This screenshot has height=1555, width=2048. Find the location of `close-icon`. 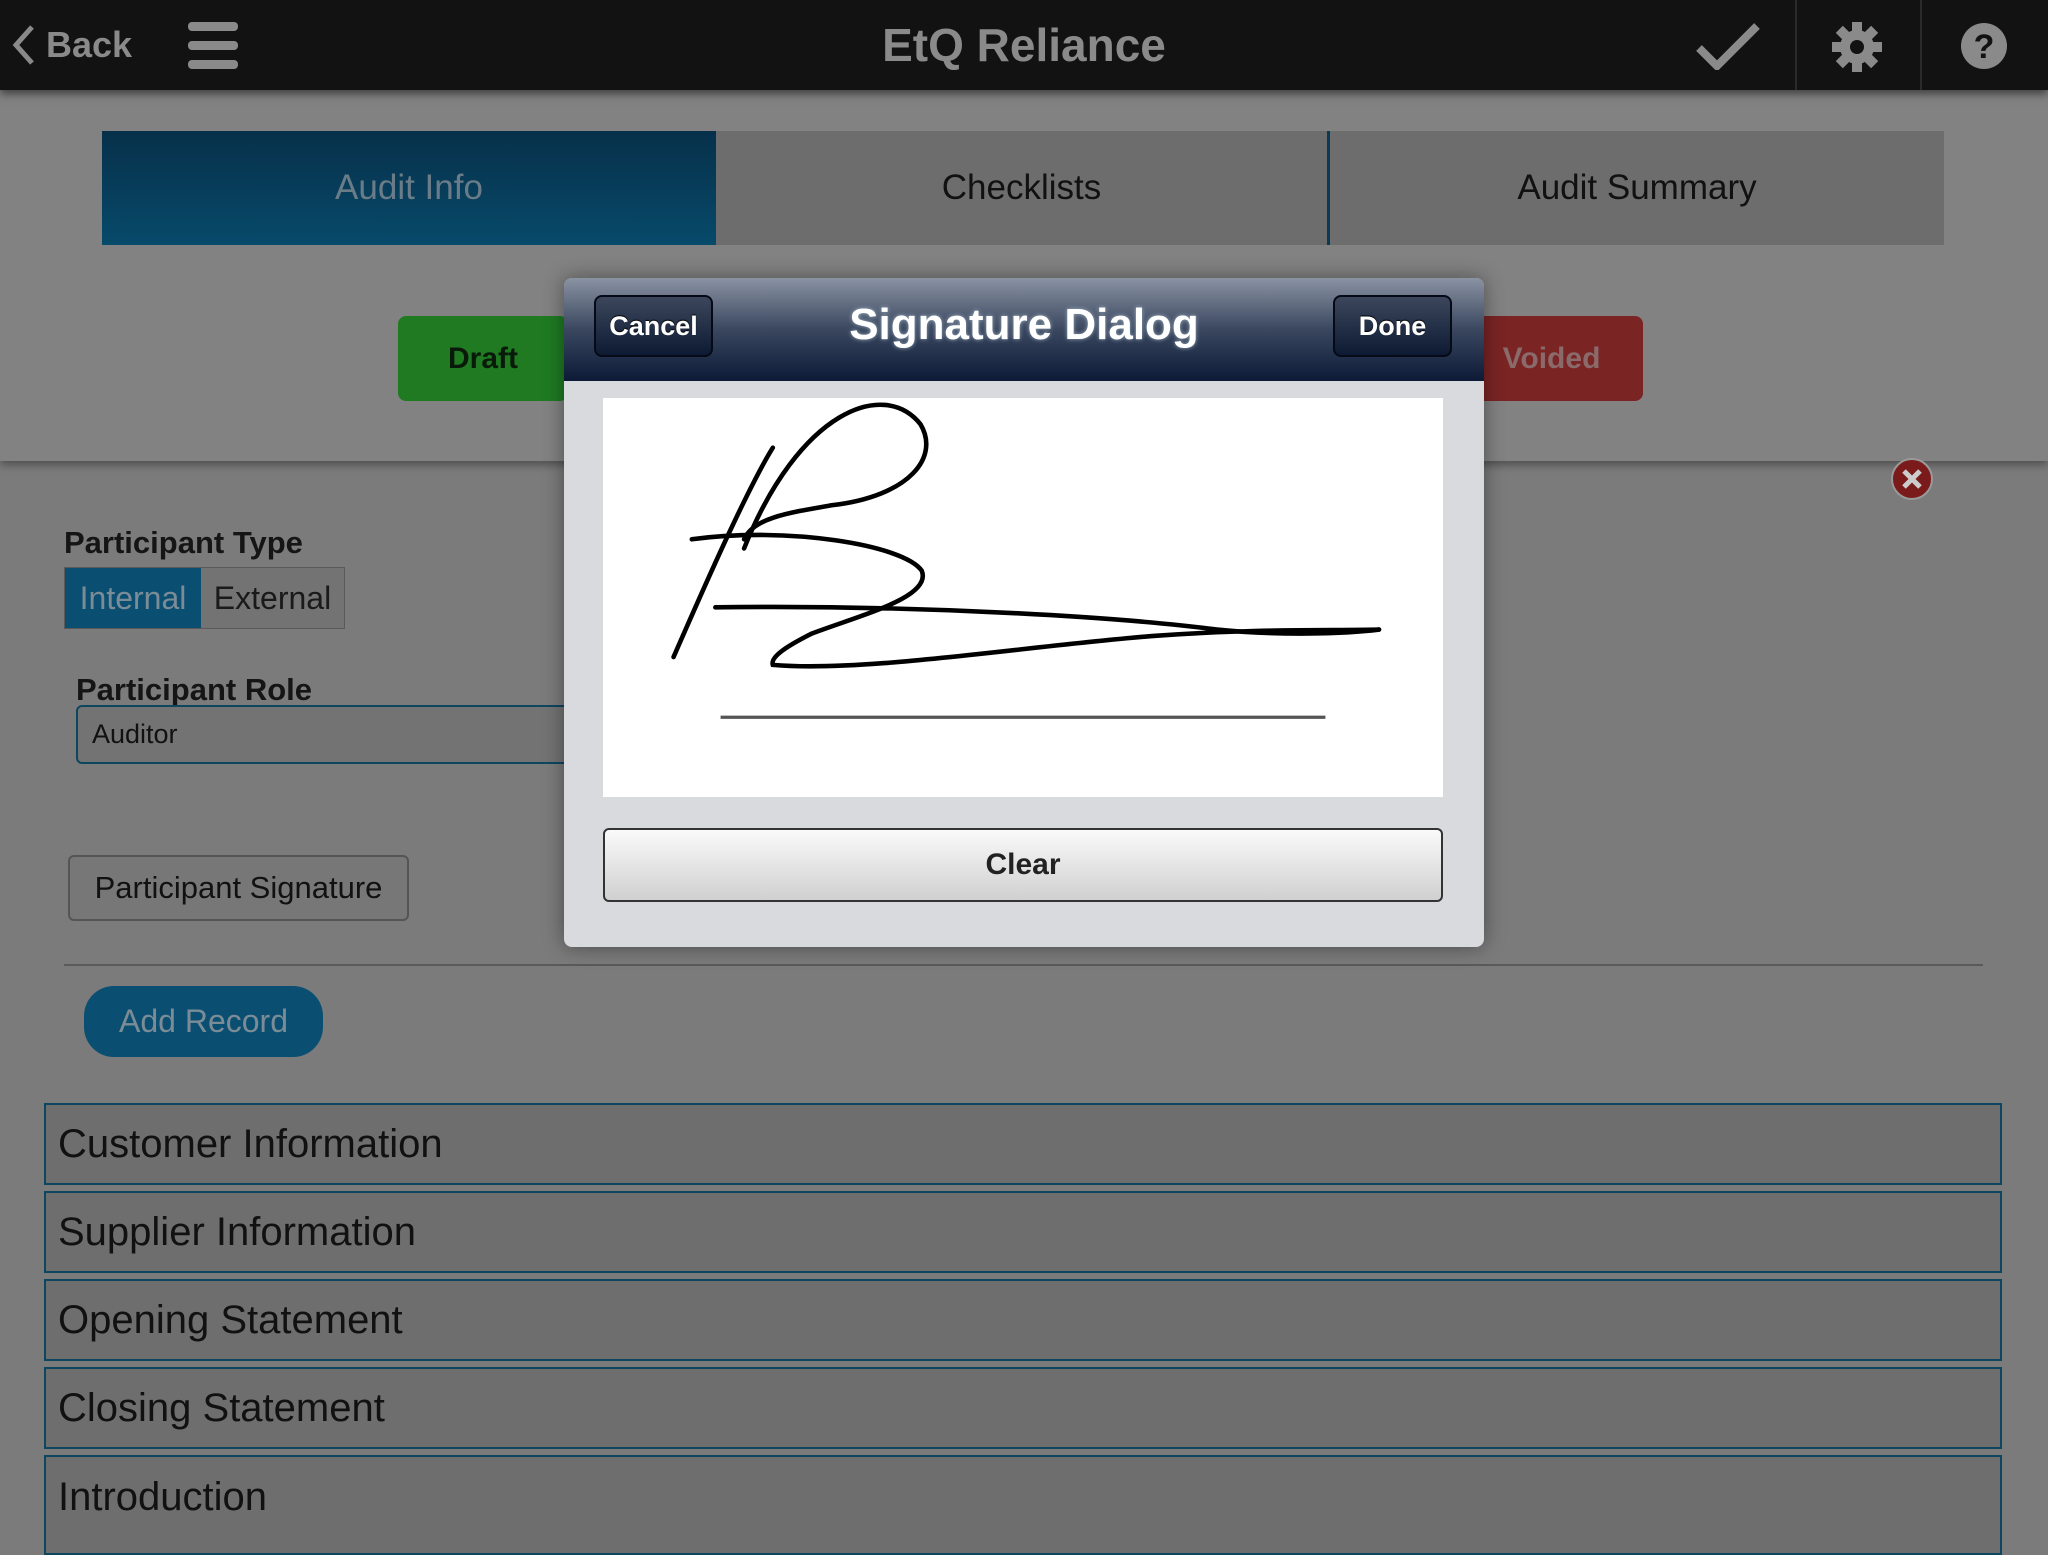

close-icon is located at coordinates (1912, 479).